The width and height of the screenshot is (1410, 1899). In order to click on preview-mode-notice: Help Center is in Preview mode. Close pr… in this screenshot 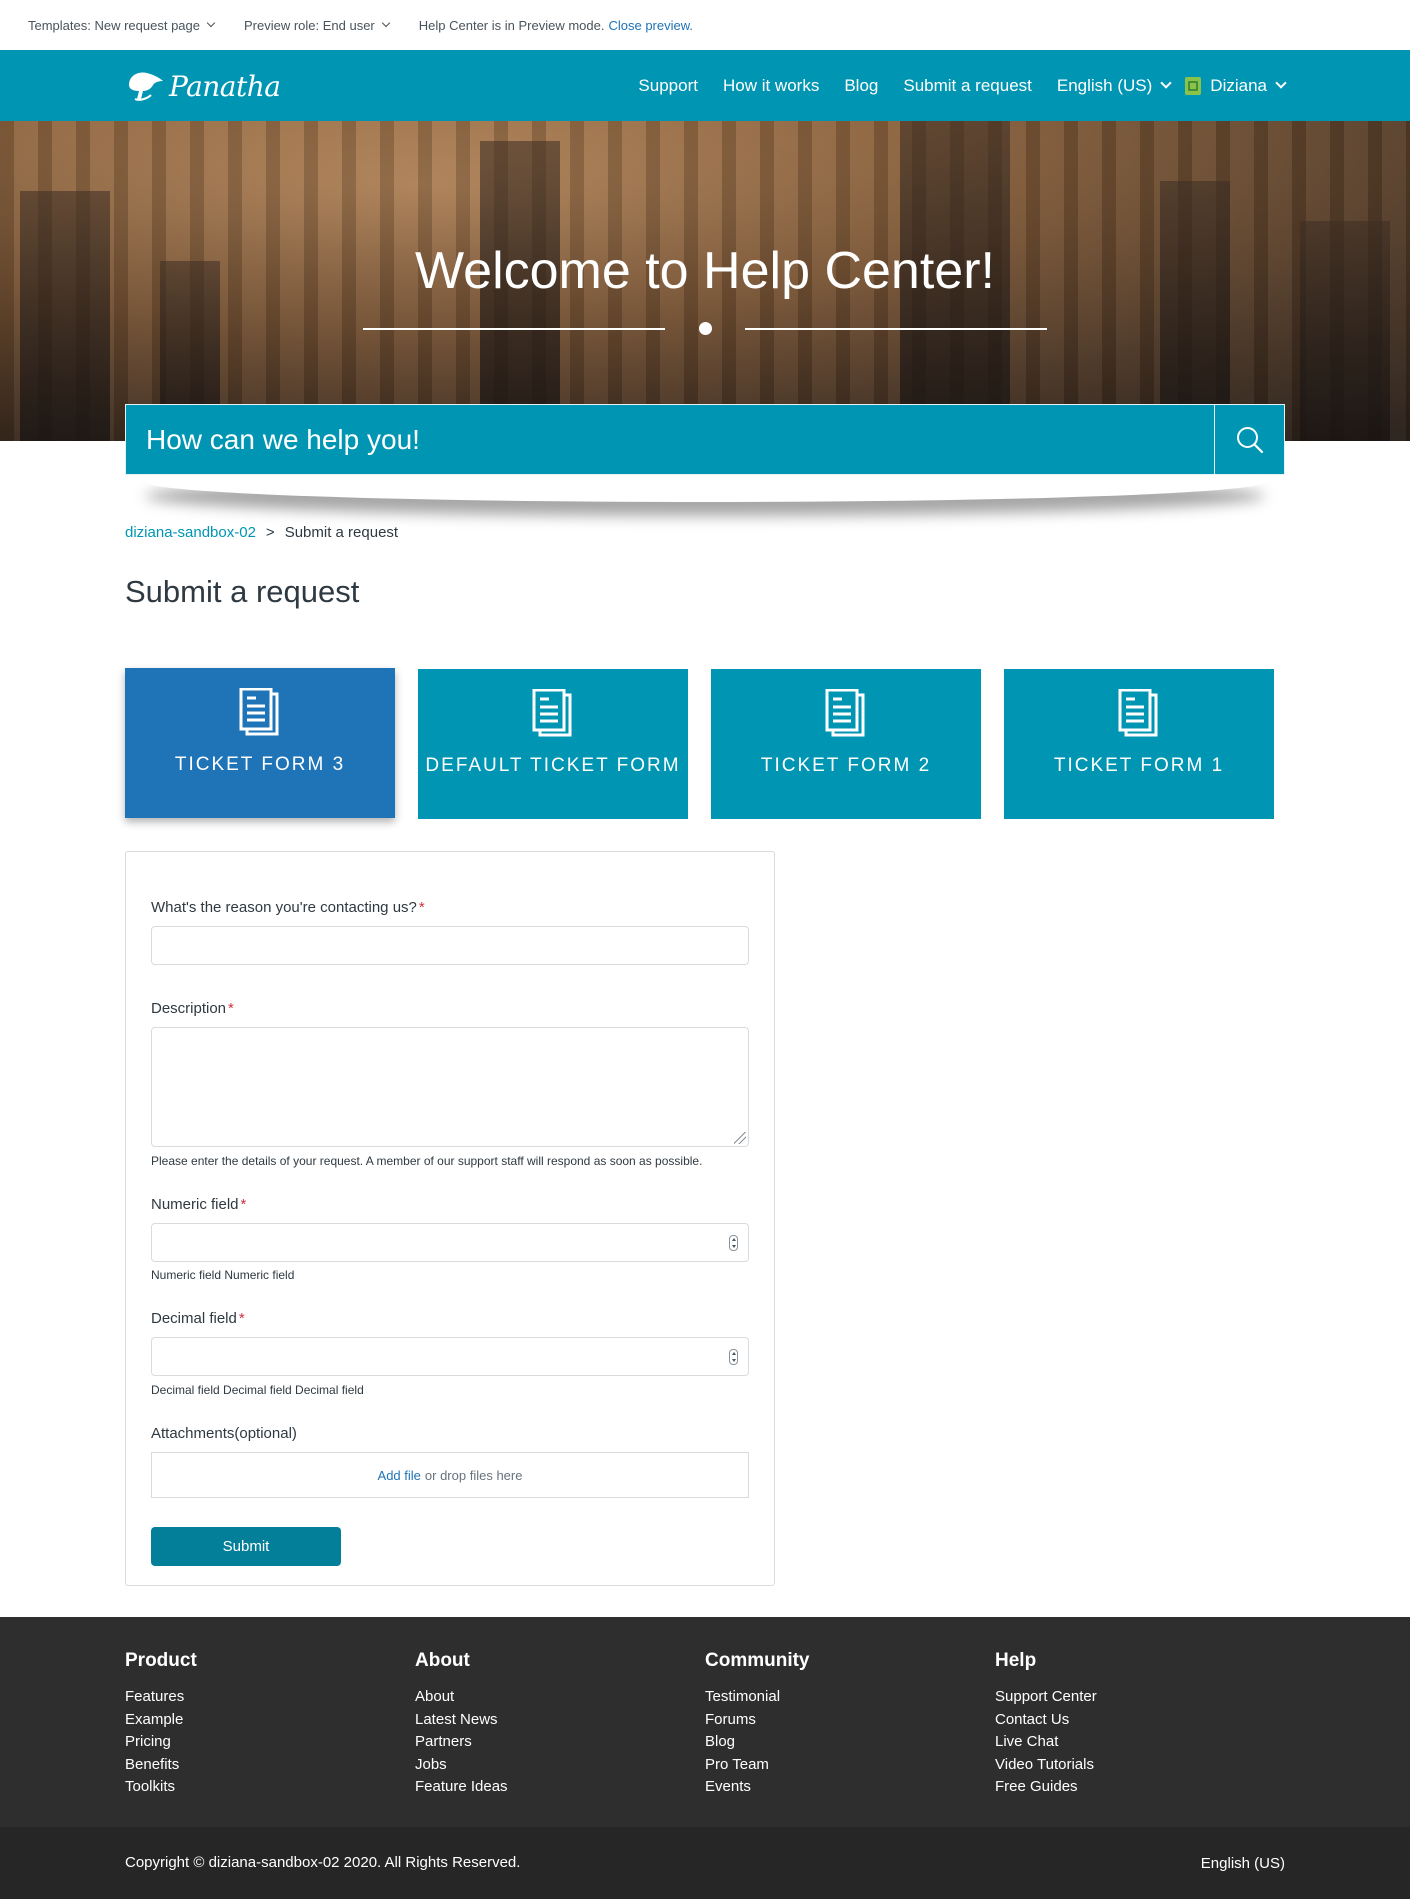, I will do `click(556, 25)`.